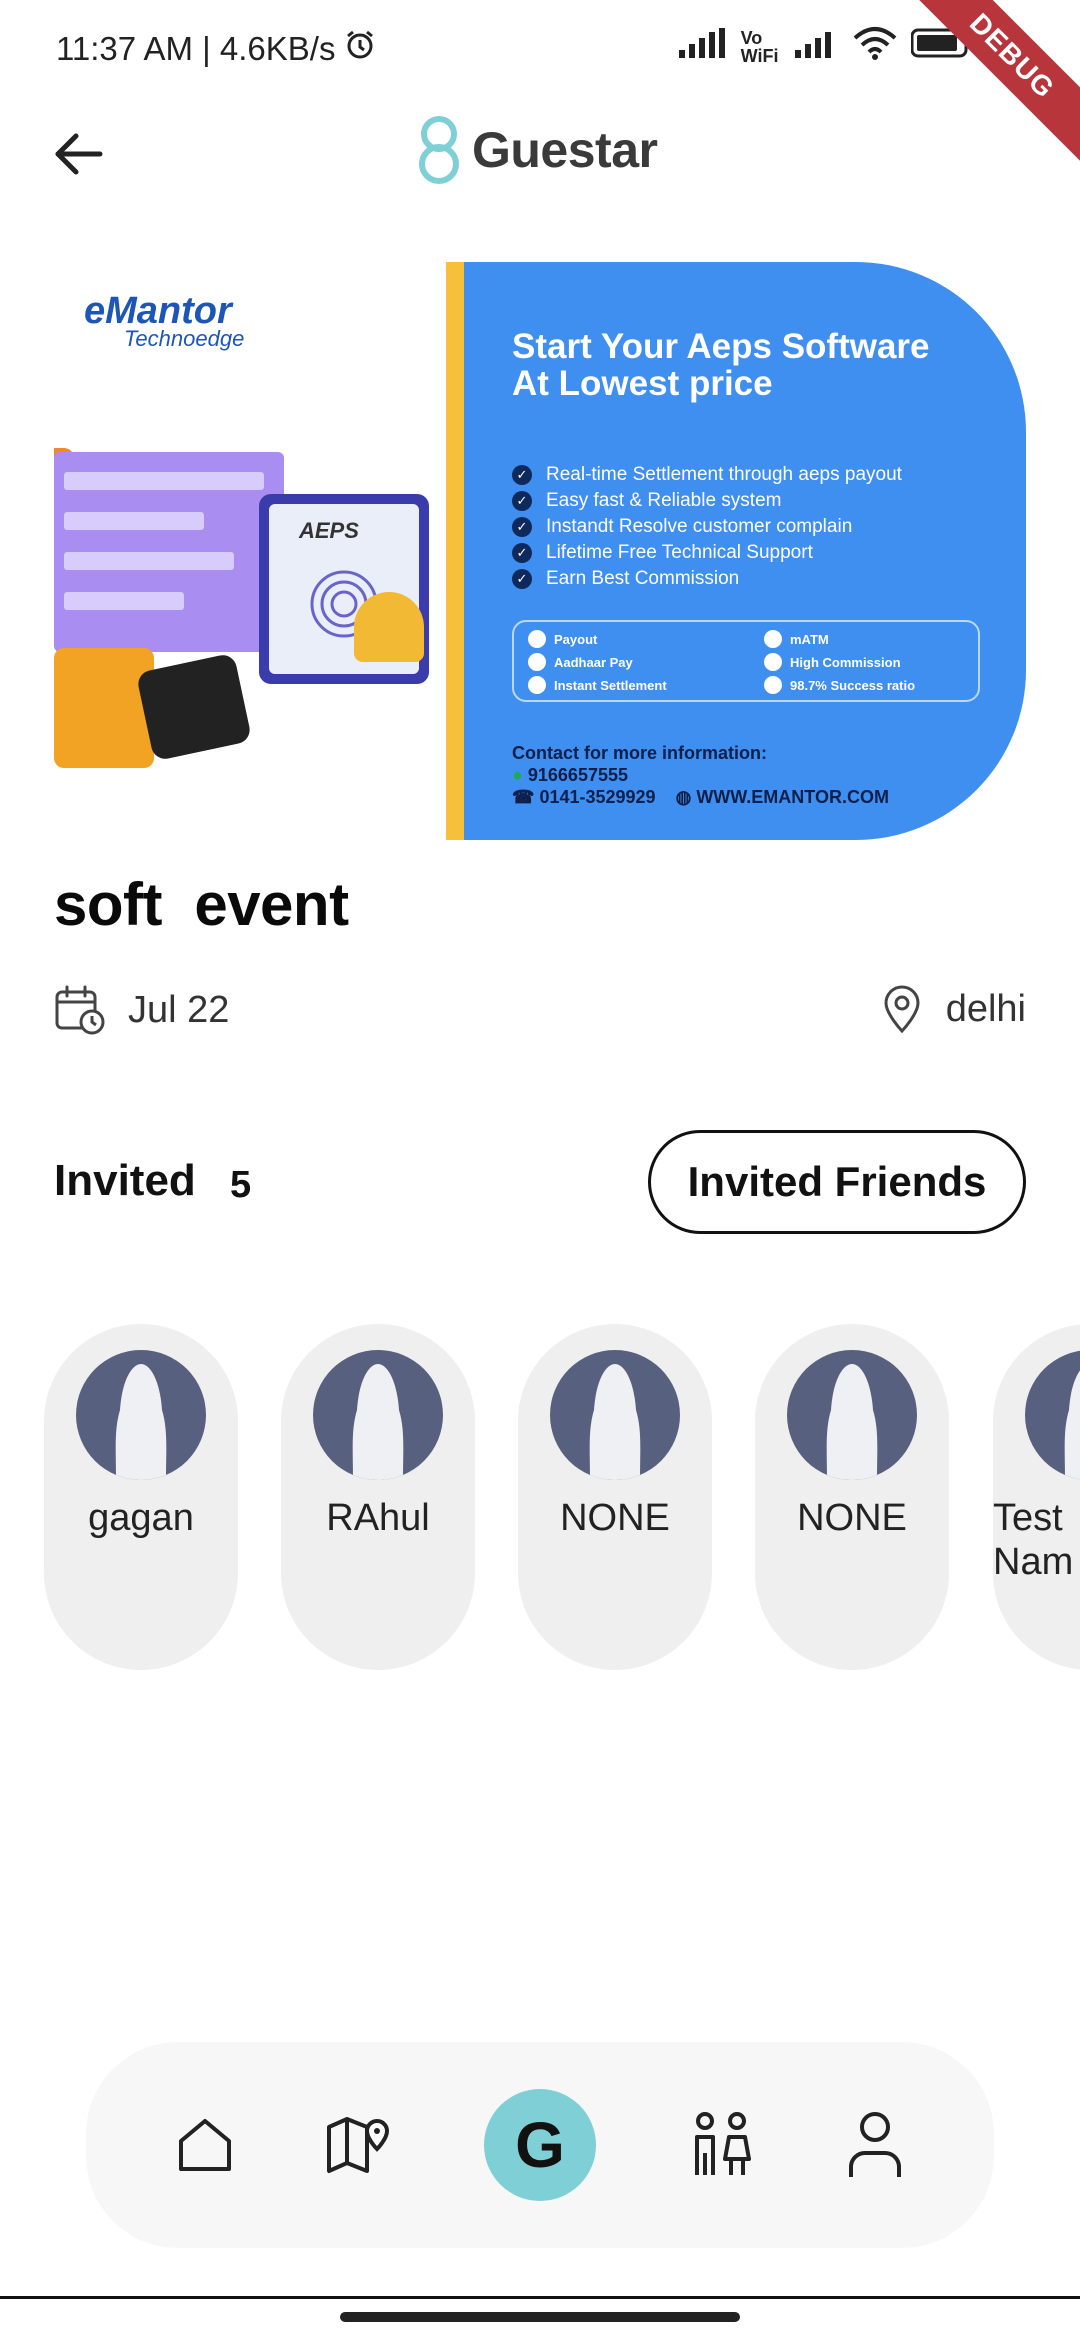  Describe the element at coordinates (241, 1185) in the screenshot. I see `invited-count: 5` at that location.